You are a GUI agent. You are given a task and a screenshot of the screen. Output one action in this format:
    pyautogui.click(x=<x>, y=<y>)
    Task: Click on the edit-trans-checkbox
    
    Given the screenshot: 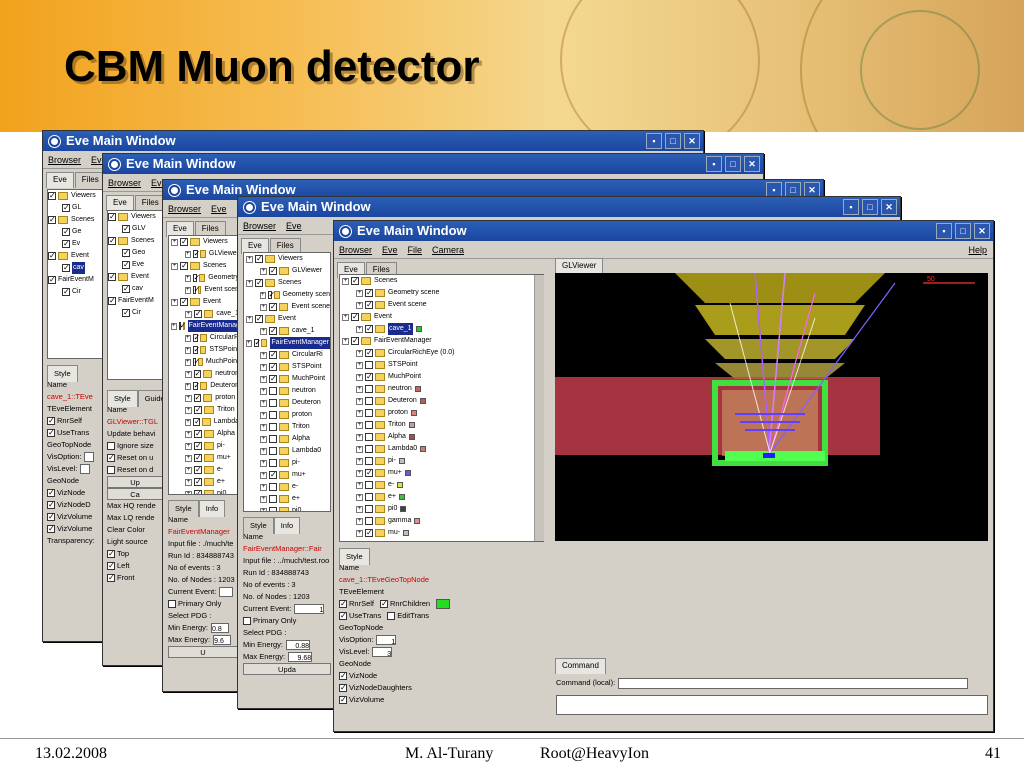 What is the action you would take?
    pyautogui.click(x=391, y=616)
    